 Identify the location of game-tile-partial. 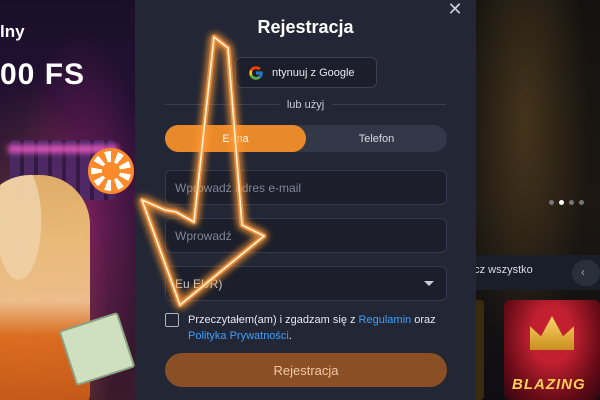
(480, 350).